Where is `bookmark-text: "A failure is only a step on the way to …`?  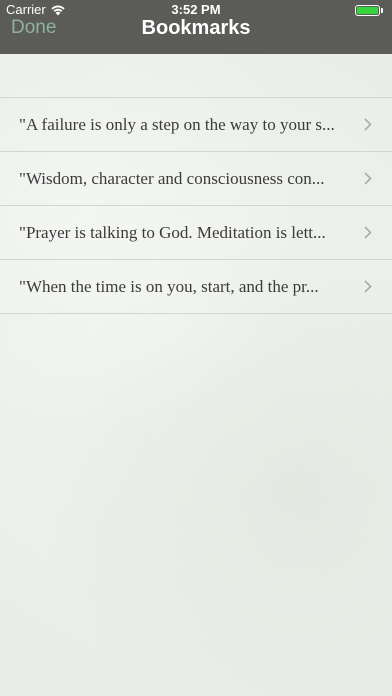
bookmark-text: "A failure is only a step on the way to … is located at coordinates (177, 124).